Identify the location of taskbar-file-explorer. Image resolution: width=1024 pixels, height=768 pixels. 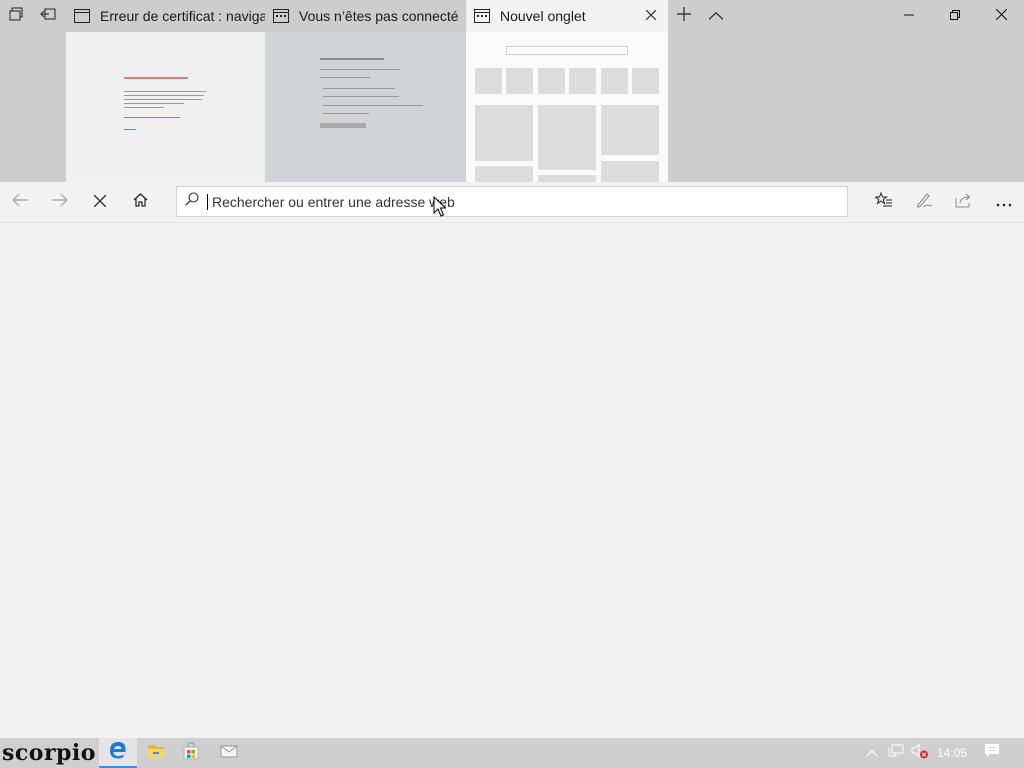
(156, 753).